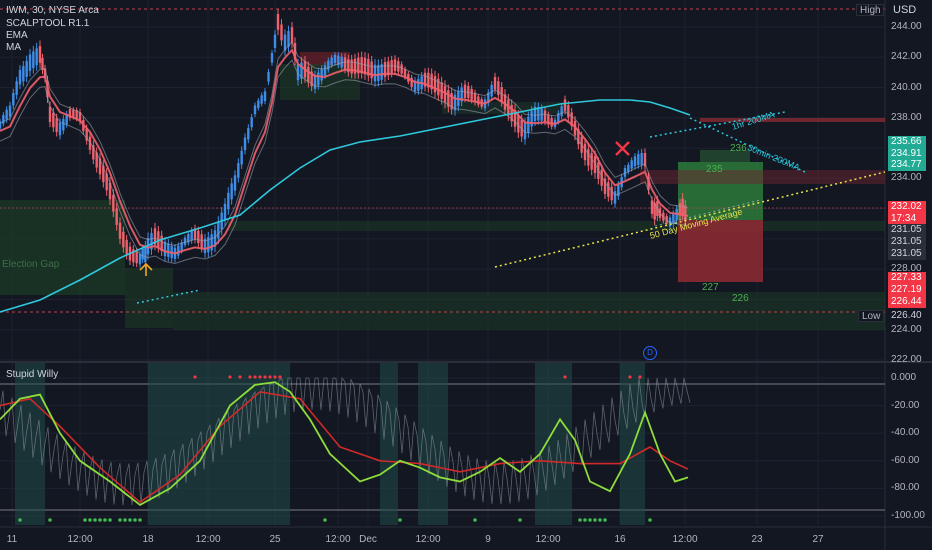  Describe the element at coordinates (740, 298) in the screenshot. I see `level-226-label: 226` at that location.